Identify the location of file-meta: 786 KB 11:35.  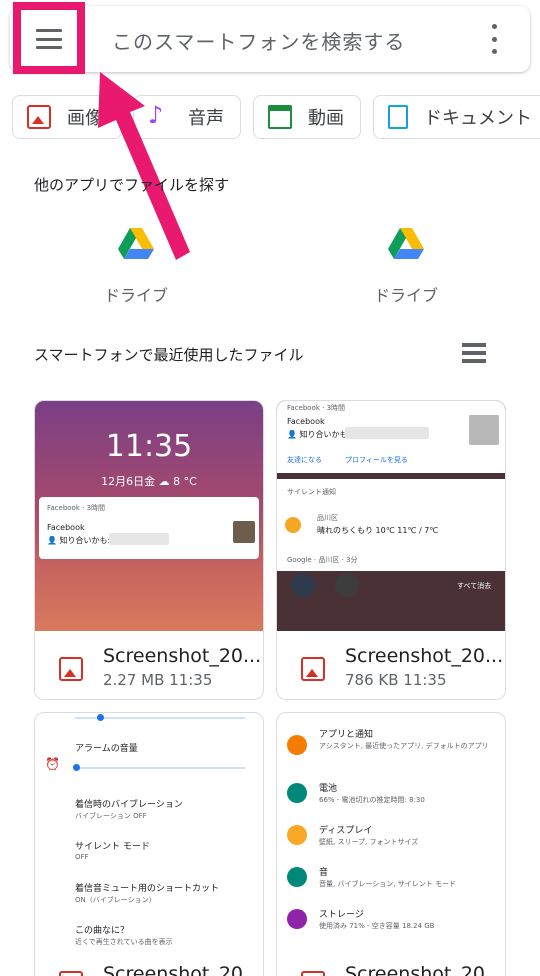
(396, 680).